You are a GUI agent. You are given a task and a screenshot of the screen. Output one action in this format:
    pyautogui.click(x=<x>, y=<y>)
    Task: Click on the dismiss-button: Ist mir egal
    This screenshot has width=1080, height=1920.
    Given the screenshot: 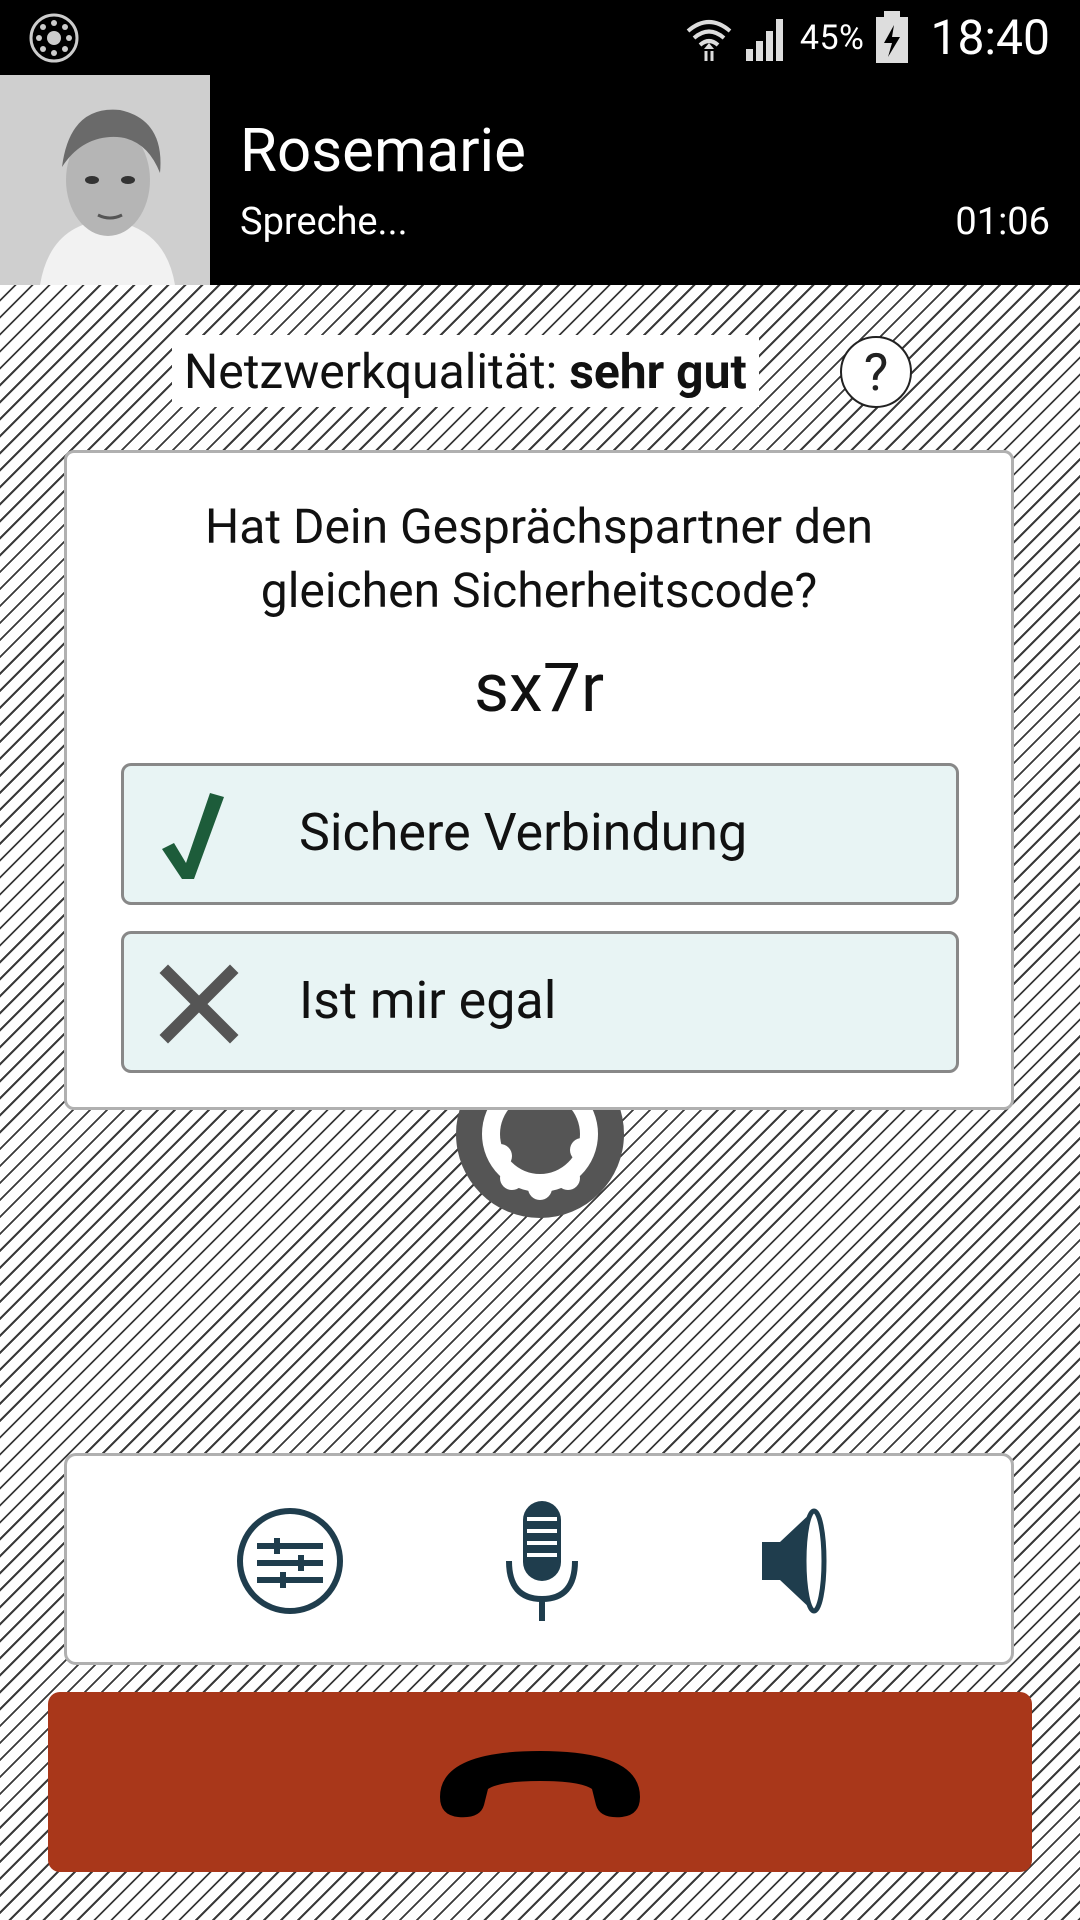 What is the action you would take?
    pyautogui.click(x=540, y=1002)
    